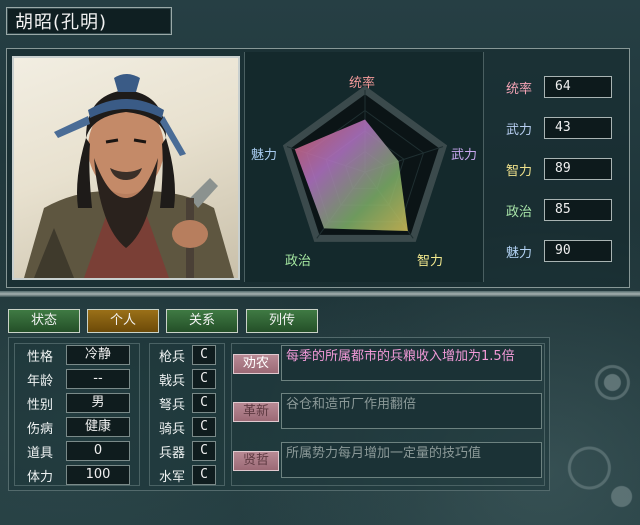  What do you see at coordinates (171, 405) in the screenshot?
I see `aptitude-label: 弩兵` at bounding box center [171, 405].